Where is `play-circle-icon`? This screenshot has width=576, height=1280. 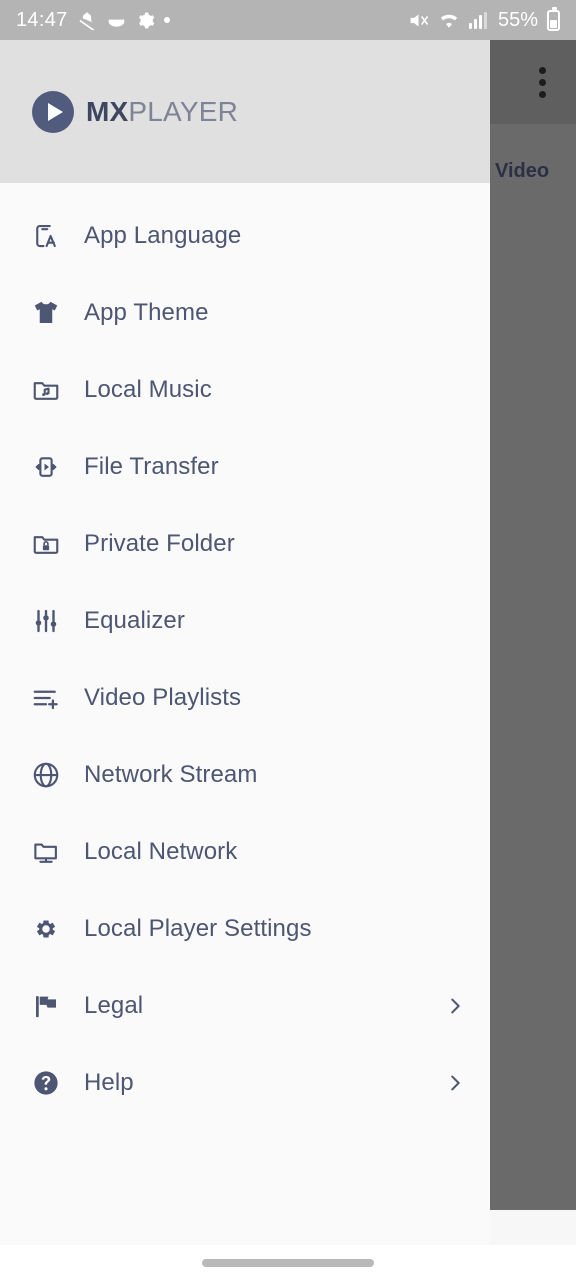
play-circle-icon is located at coordinates (53, 111).